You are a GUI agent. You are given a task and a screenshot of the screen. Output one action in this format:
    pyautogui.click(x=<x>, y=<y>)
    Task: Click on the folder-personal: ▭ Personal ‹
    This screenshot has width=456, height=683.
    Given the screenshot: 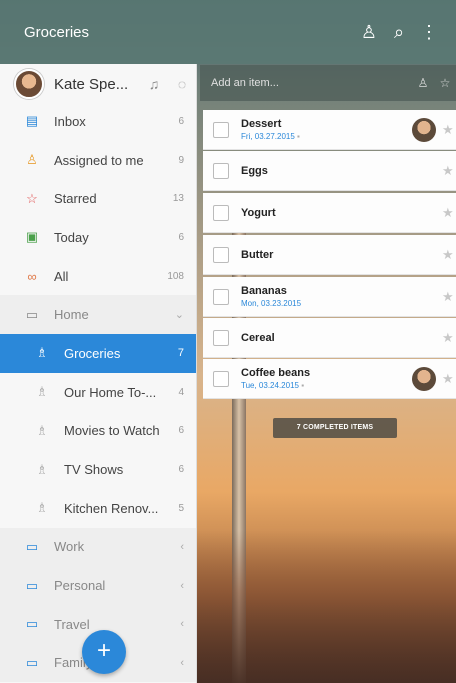 What is the action you would take?
    pyautogui.click(x=98, y=585)
    